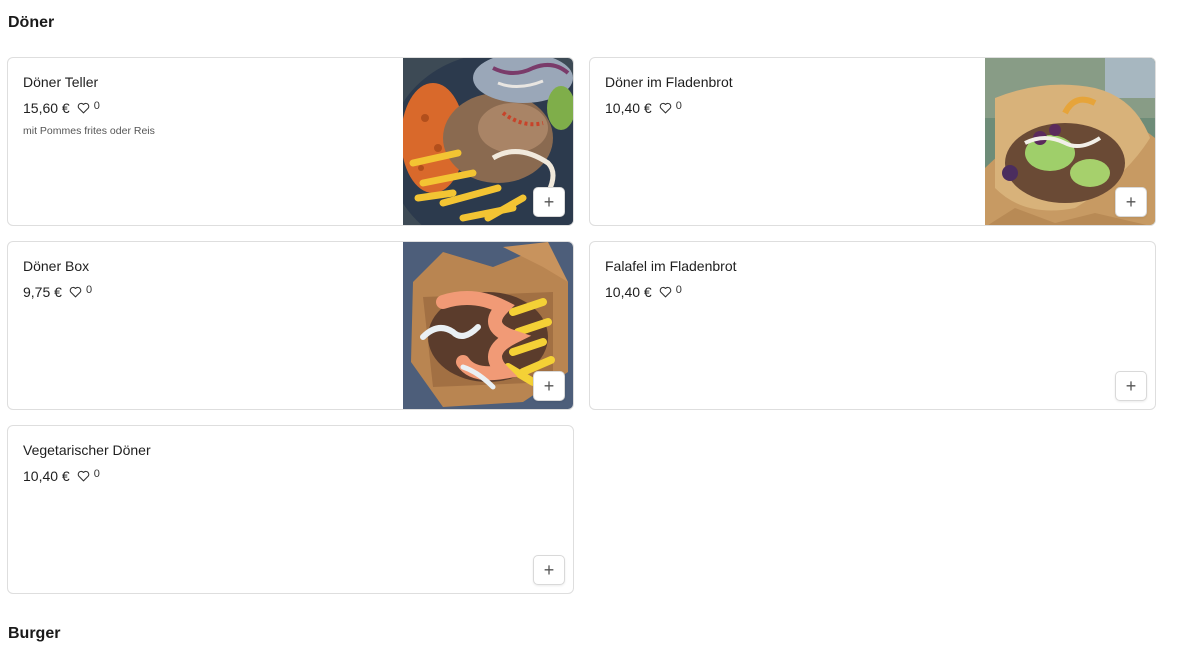  I want to click on item-name: Döner Box, so click(56, 266).